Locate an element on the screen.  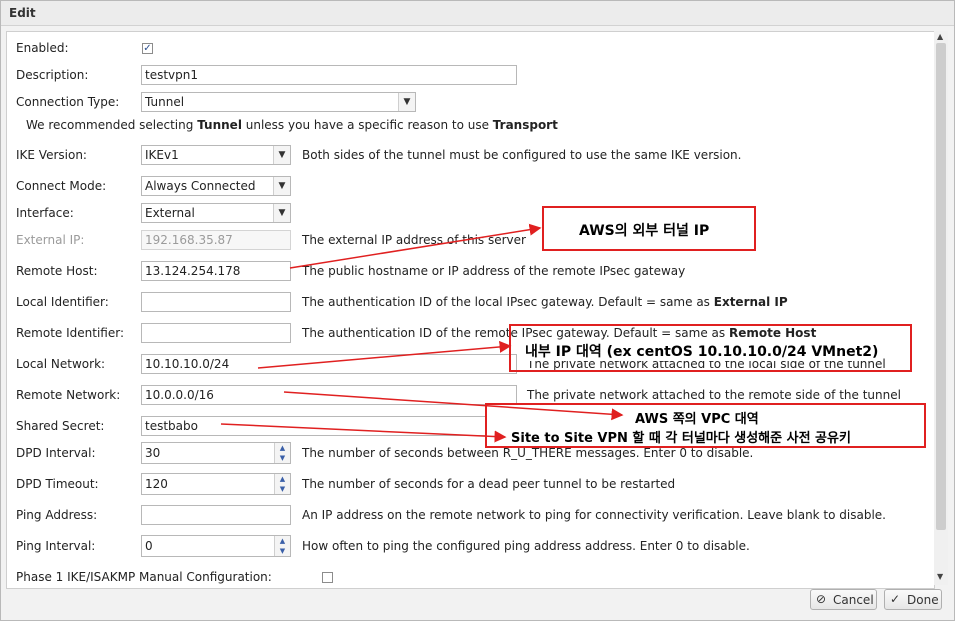
dpd-timeout-stepper: 120 ▲ ▼ is located at coordinates (216, 484).